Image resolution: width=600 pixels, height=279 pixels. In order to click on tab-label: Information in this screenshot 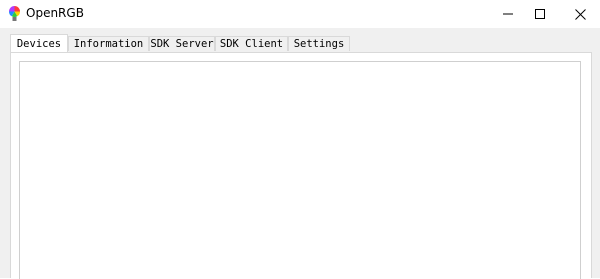, I will do `click(108, 44)`.